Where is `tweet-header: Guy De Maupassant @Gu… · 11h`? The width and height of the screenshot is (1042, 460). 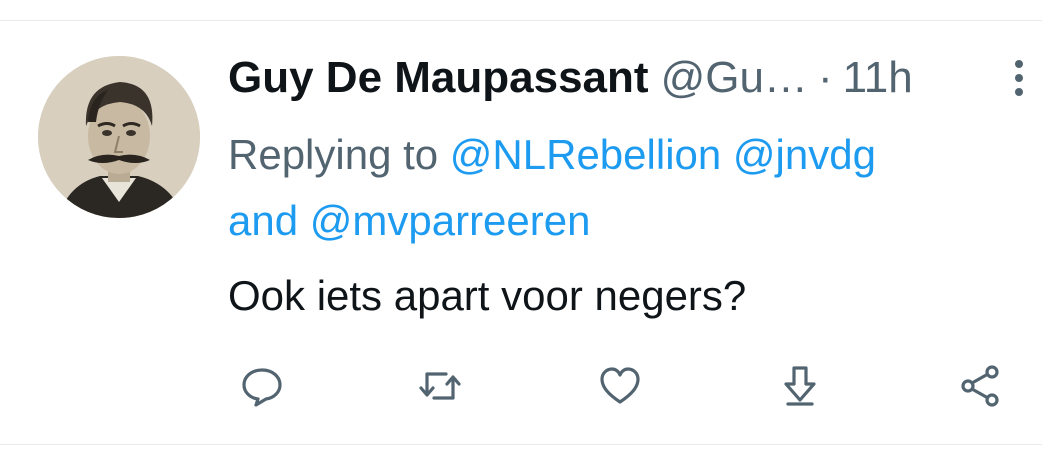
tweet-header: Guy De Maupassant @Gu… · 11h is located at coordinates (628, 78).